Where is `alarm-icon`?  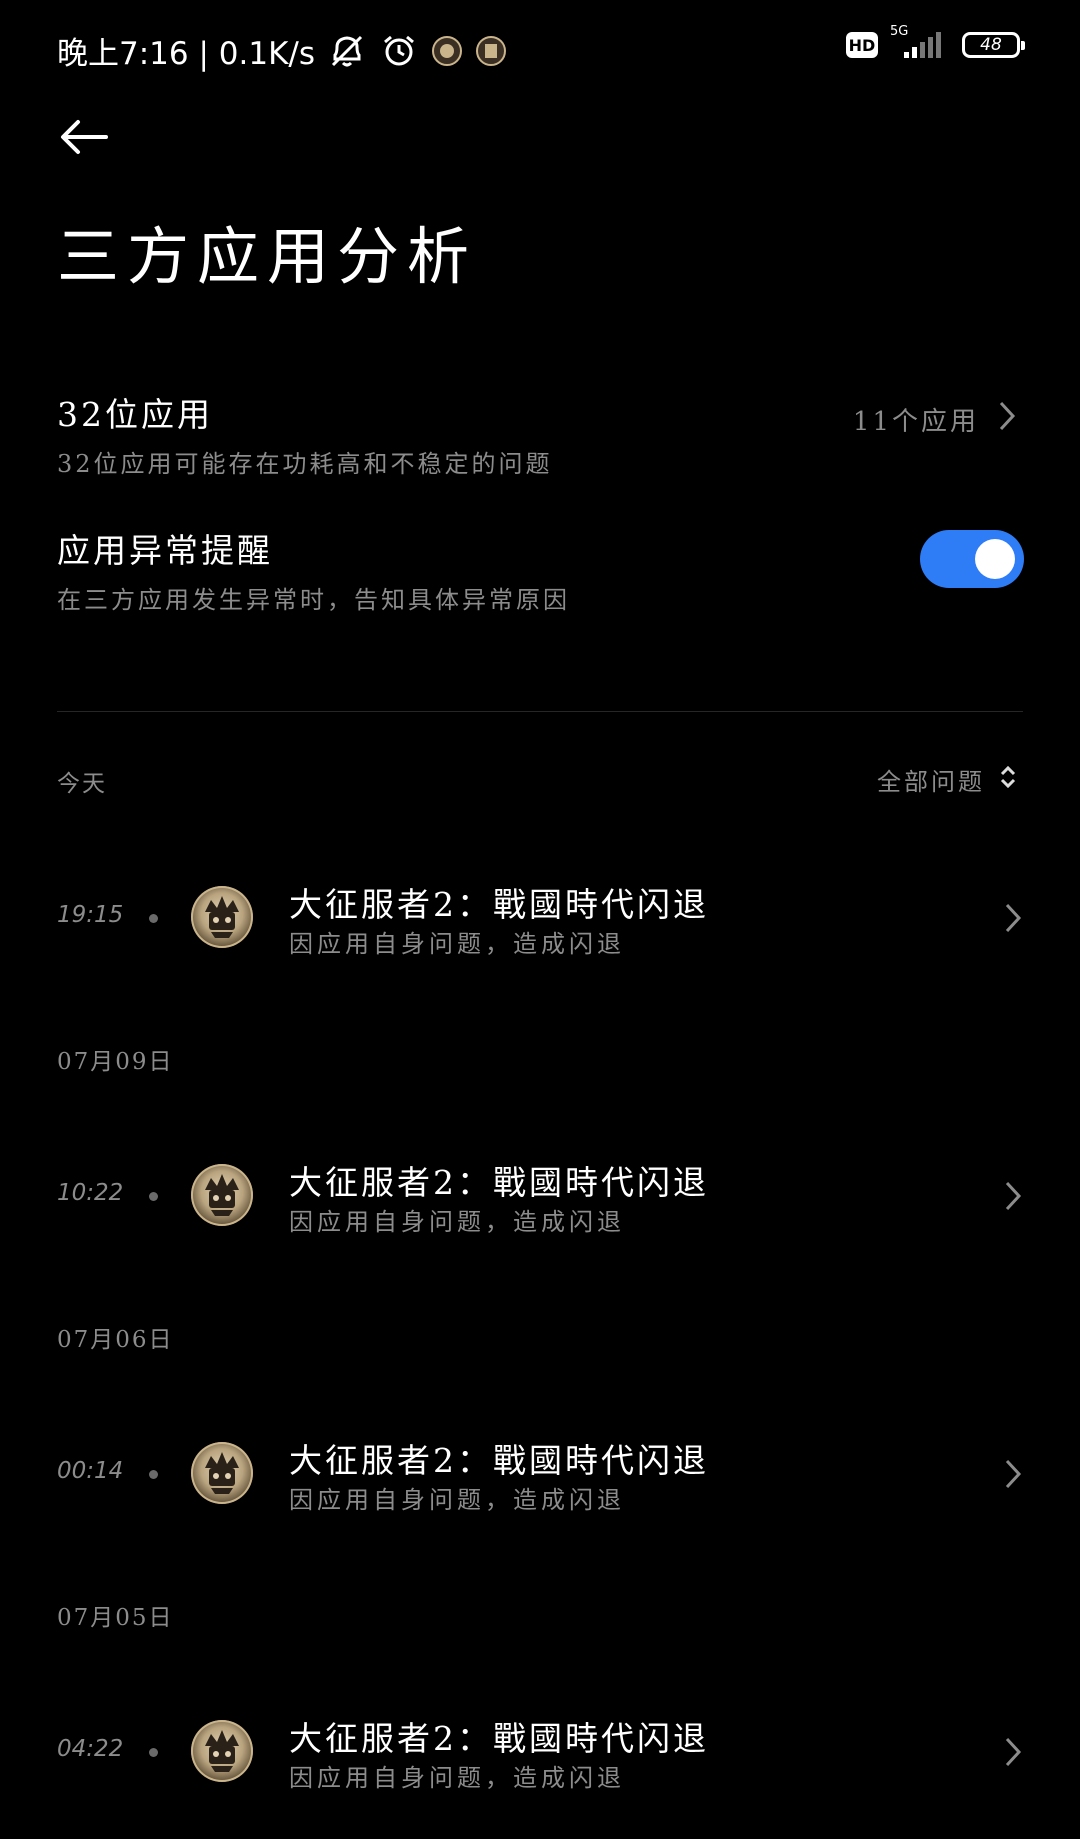 alarm-icon is located at coordinates (399, 51).